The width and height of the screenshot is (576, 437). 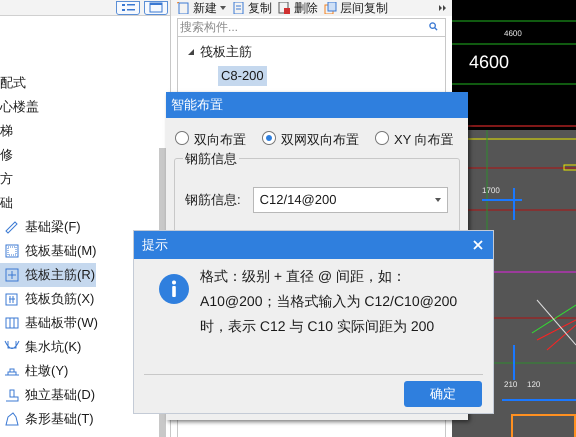 What do you see at coordinates (155, 245) in the screenshot?
I see `dialog-title: 提示` at bounding box center [155, 245].